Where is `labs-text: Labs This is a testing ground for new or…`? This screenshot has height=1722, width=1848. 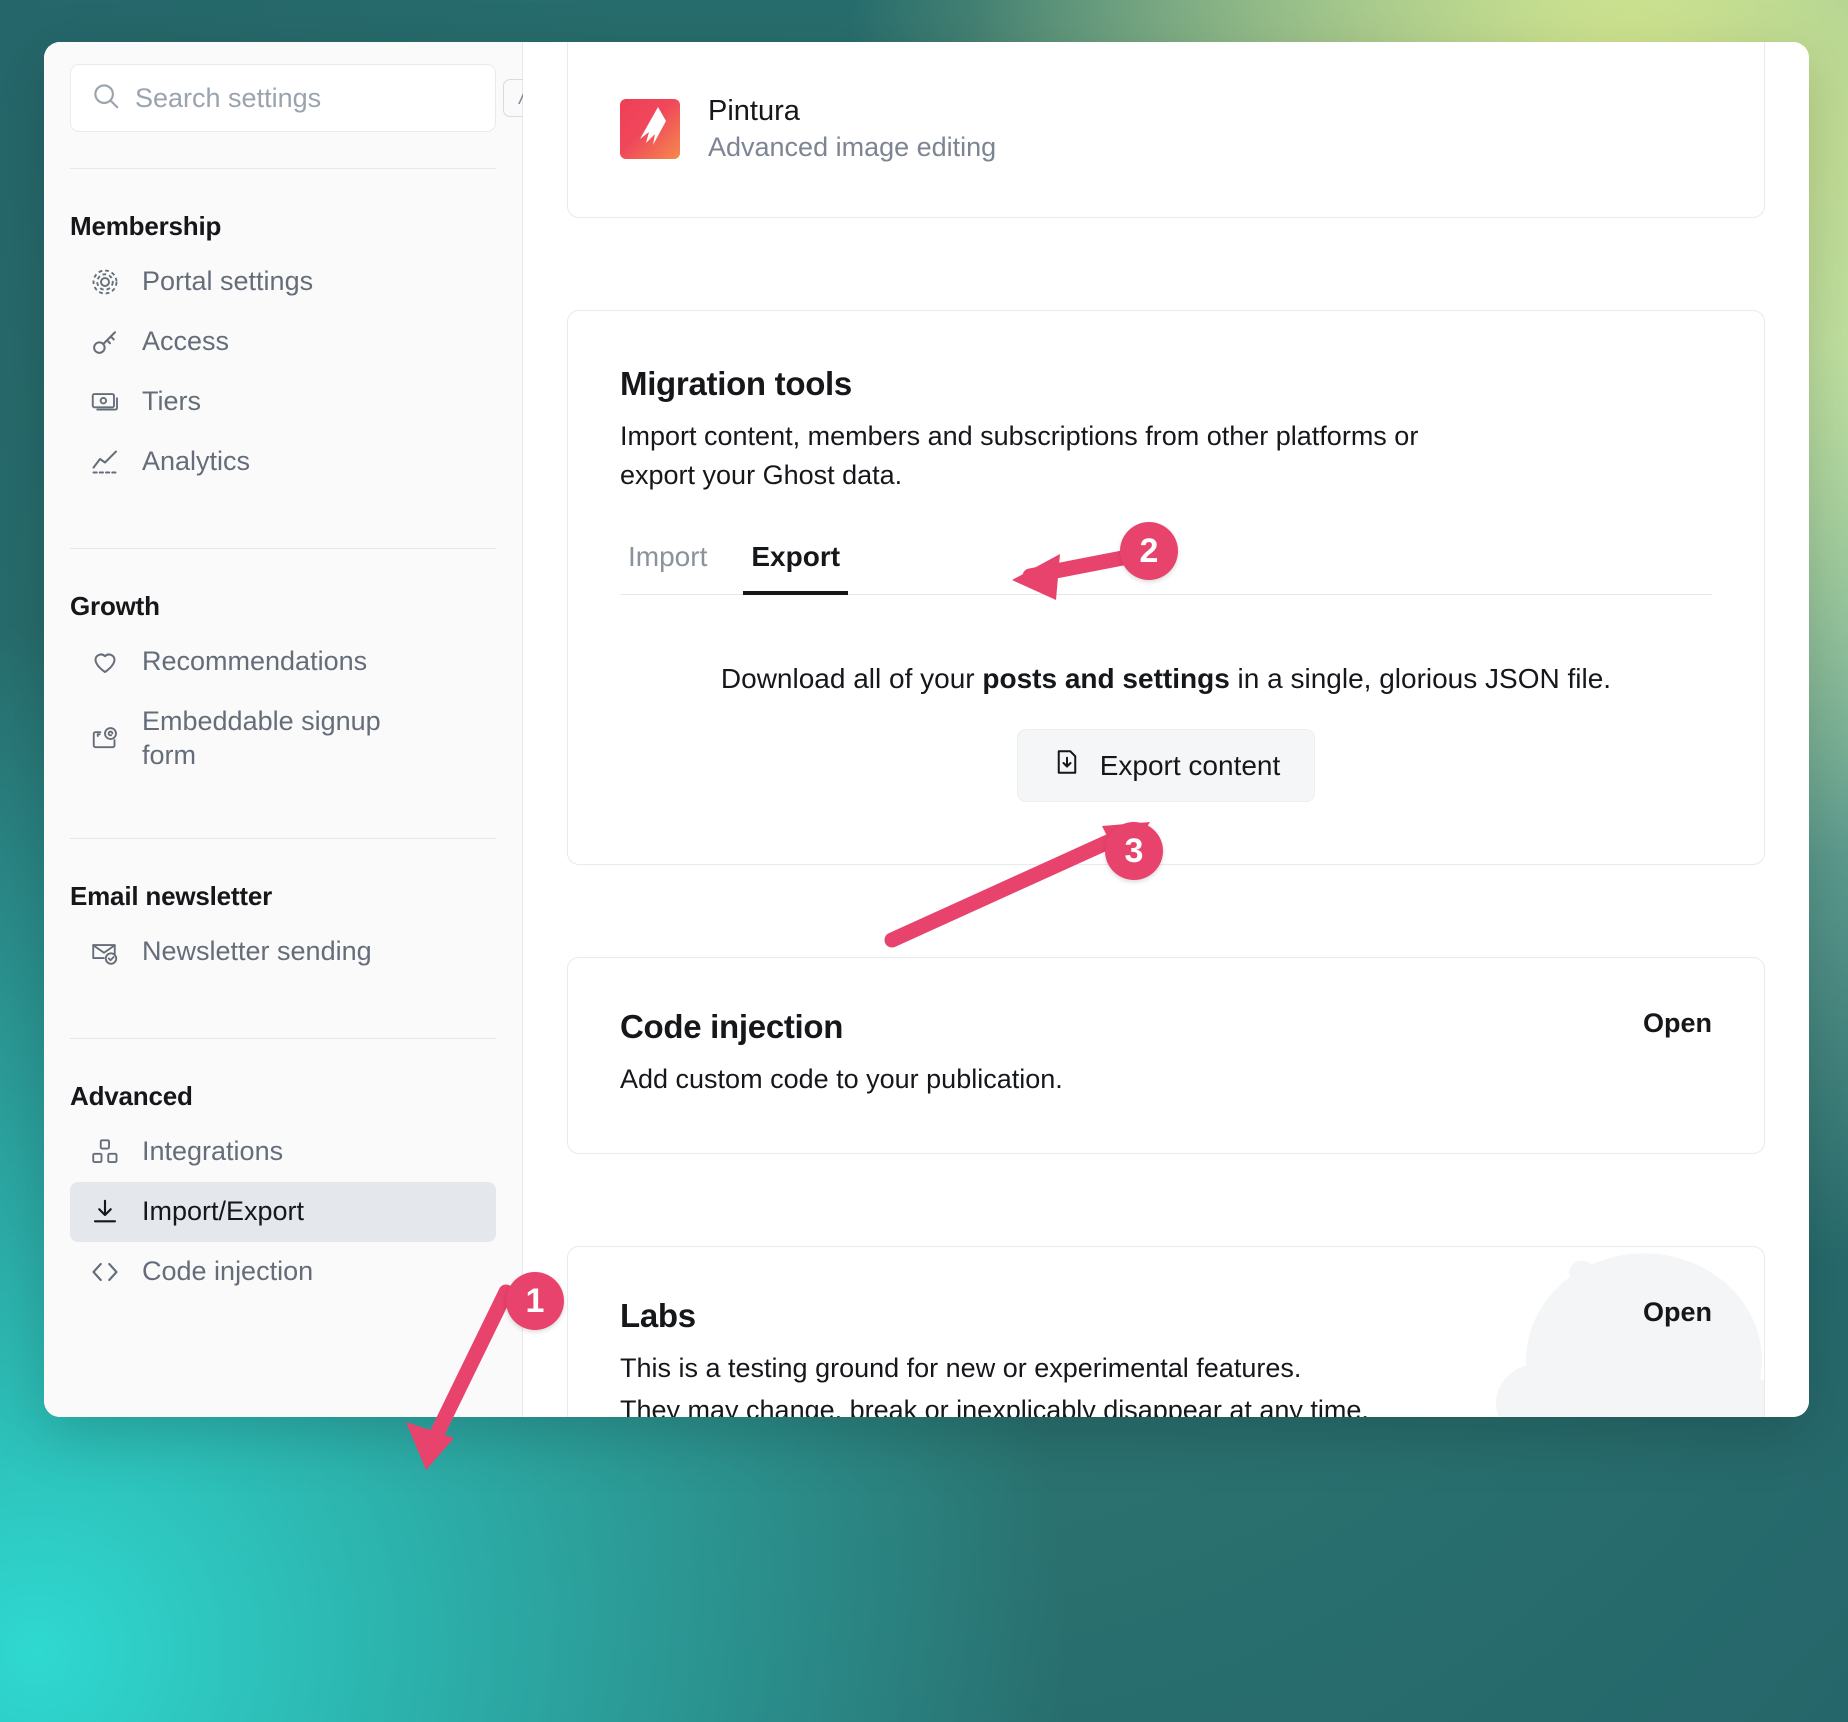 labs-text: Labs This is a testing ground for new or… is located at coordinates (994, 1357).